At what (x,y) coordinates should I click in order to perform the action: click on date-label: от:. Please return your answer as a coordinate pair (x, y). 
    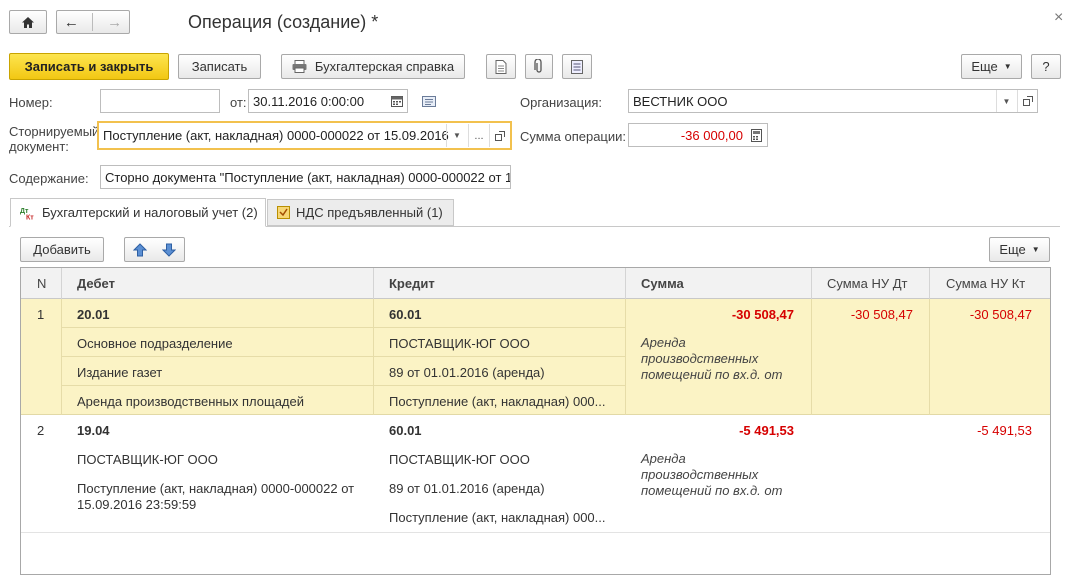
    Looking at the image, I should click on (238, 102).